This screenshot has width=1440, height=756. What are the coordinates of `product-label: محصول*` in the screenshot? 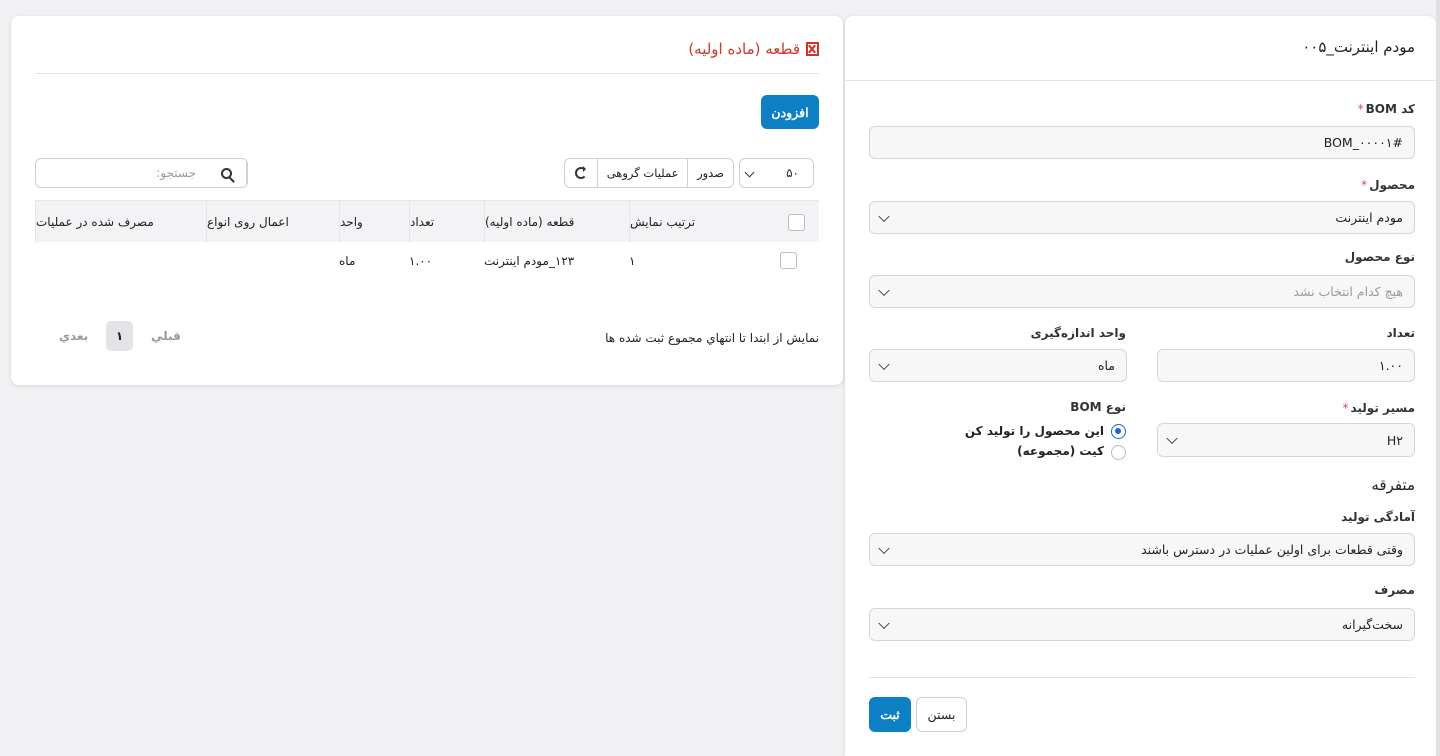 It's located at (1388, 185).